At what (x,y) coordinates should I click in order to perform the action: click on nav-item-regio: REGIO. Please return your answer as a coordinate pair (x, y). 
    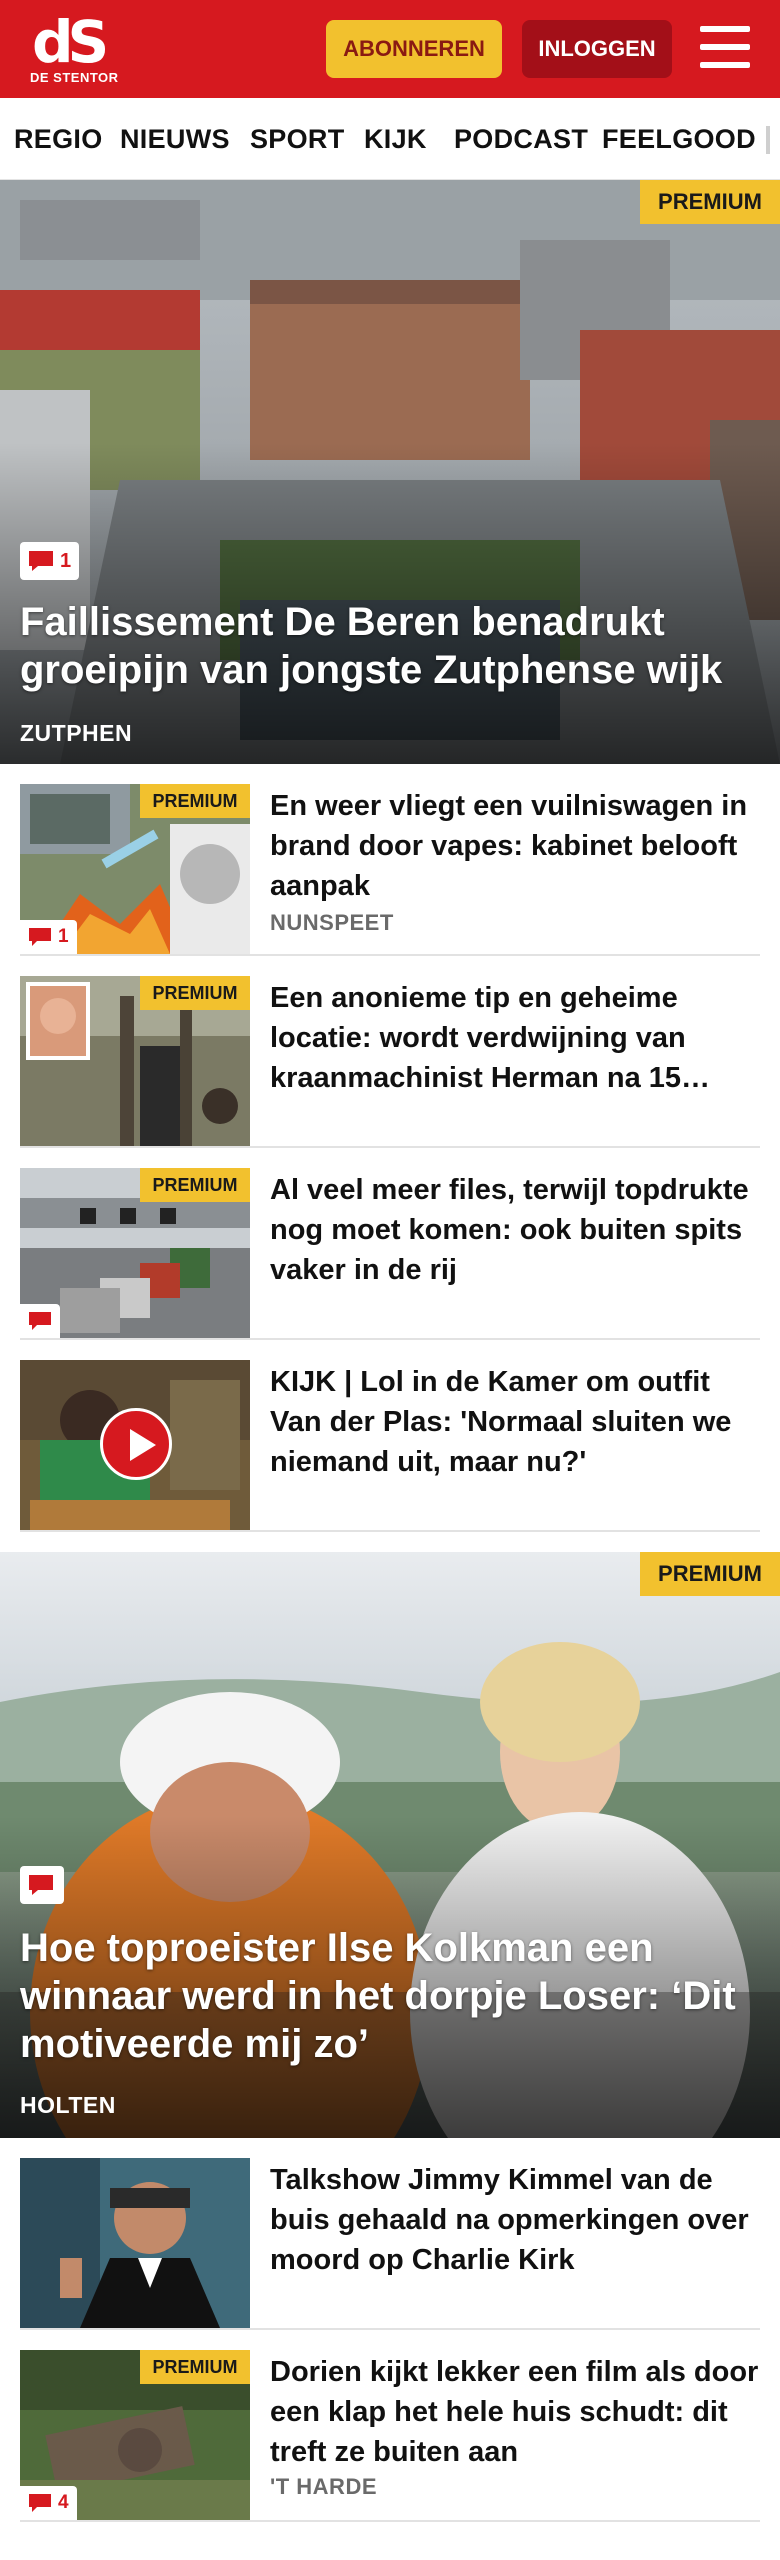
    Looking at the image, I should click on (58, 139).